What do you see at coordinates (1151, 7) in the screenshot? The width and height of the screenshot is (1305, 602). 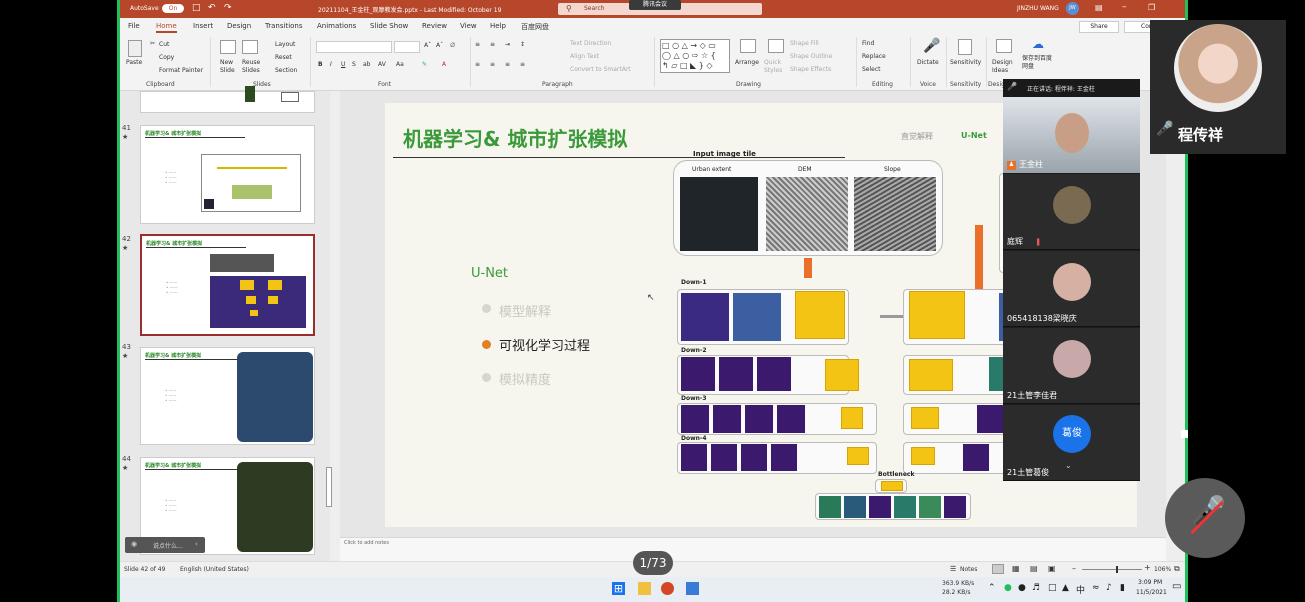 I see `restore-icon: ❐` at bounding box center [1151, 7].